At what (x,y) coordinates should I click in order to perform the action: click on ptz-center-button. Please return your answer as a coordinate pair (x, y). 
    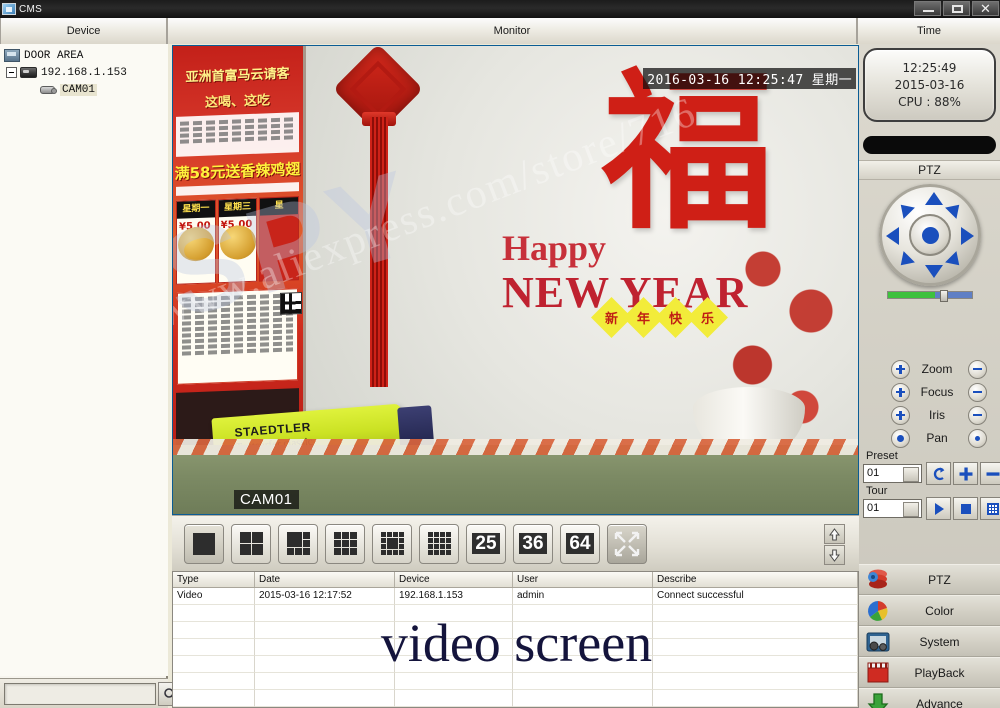
    Looking at the image, I should click on (930, 235).